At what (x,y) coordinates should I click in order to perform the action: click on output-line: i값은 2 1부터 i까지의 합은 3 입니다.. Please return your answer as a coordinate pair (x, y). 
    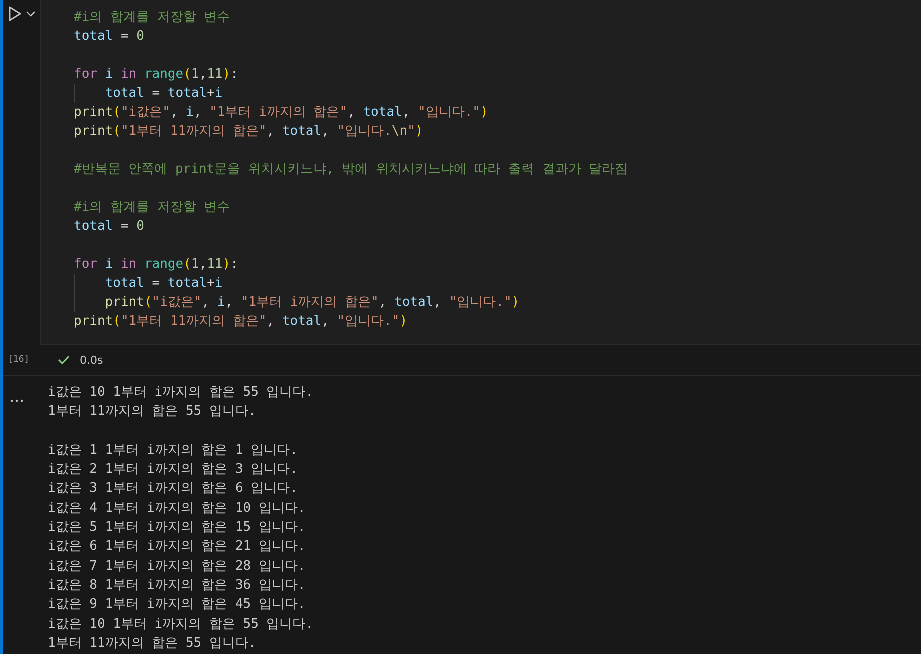
    Looking at the image, I should click on (173, 470).